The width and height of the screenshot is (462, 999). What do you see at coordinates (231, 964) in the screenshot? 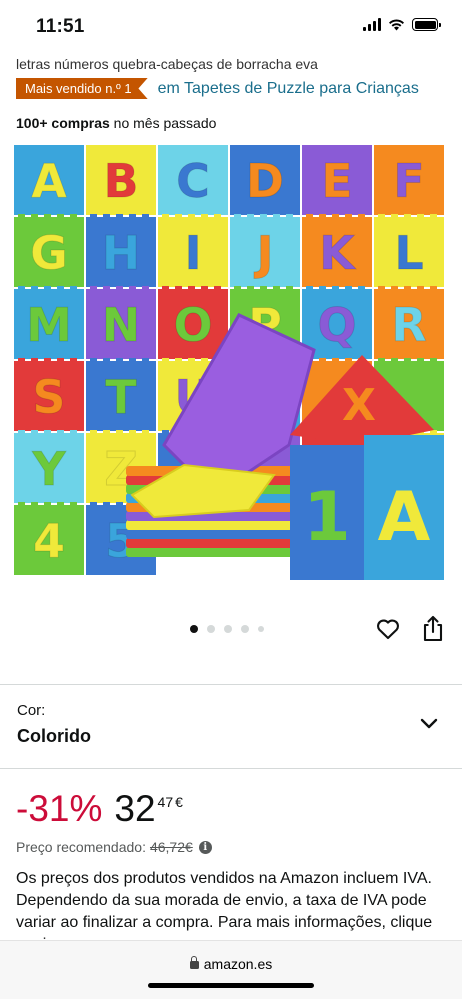
I see `url-text: amazon.es` at bounding box center [231, 964].